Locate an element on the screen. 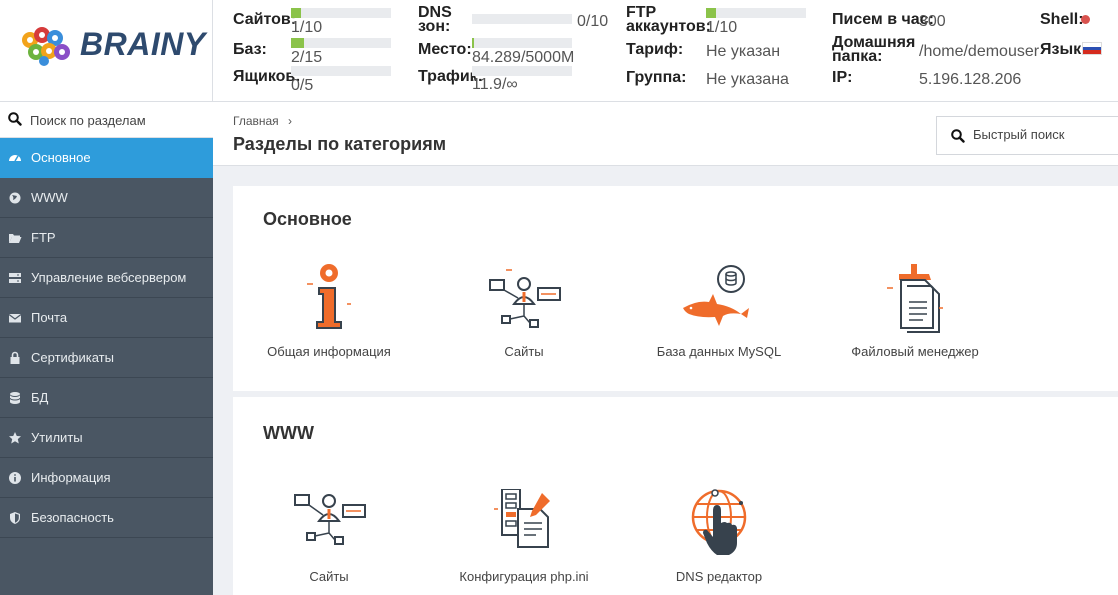 This screenshot has width=1118, height=595. sidebar-item-label: Сертификаты is located at coordinates (72, 357).